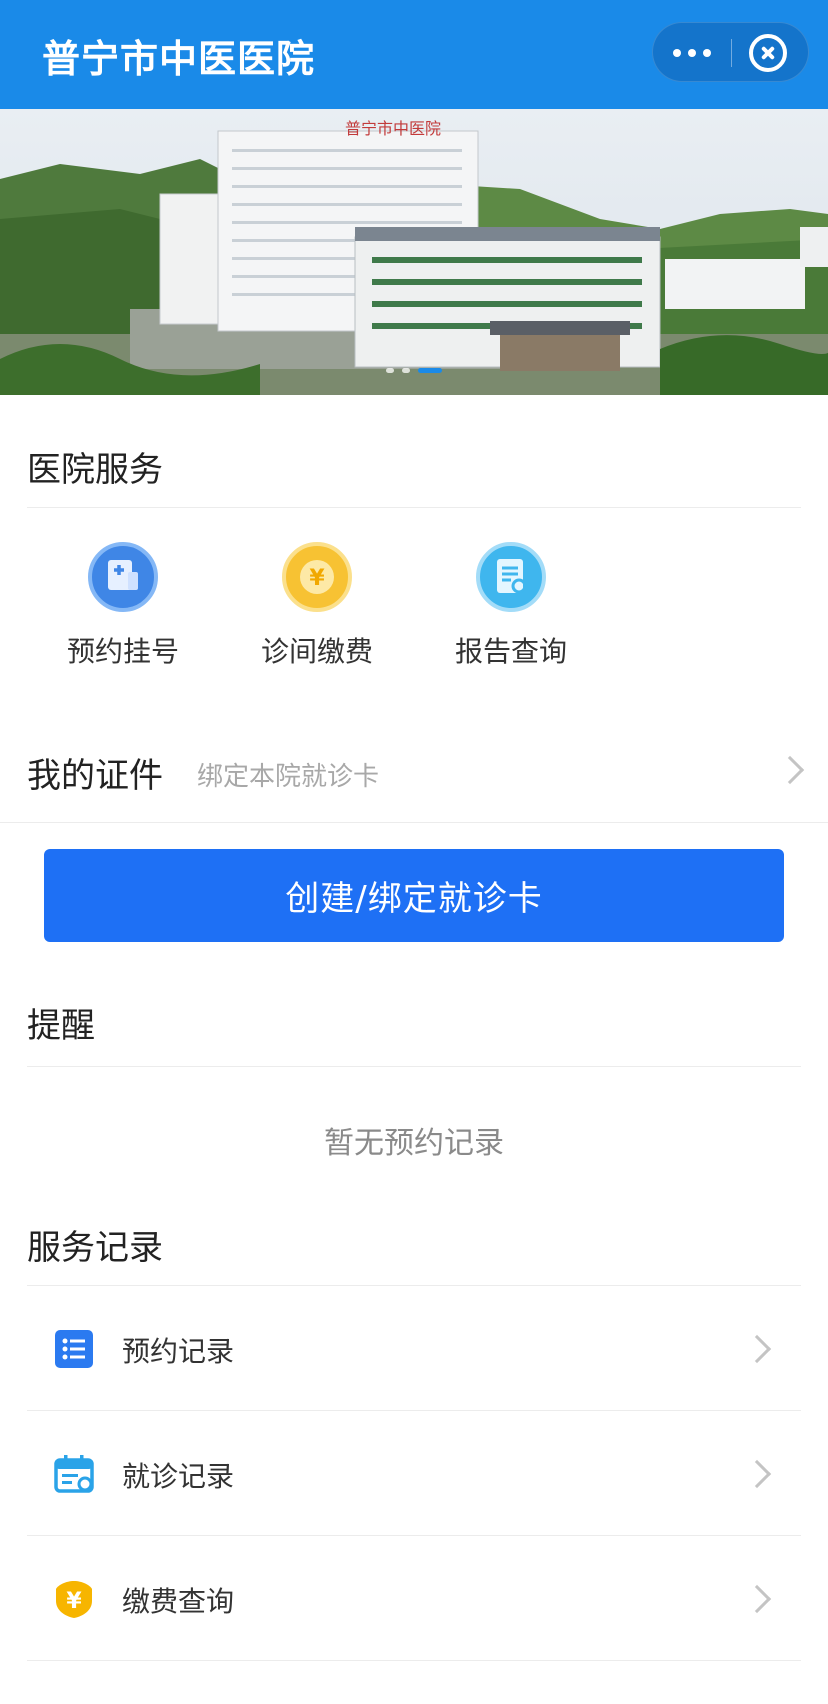  I want to click on record-label: 预约记录, so click(178, 1351).